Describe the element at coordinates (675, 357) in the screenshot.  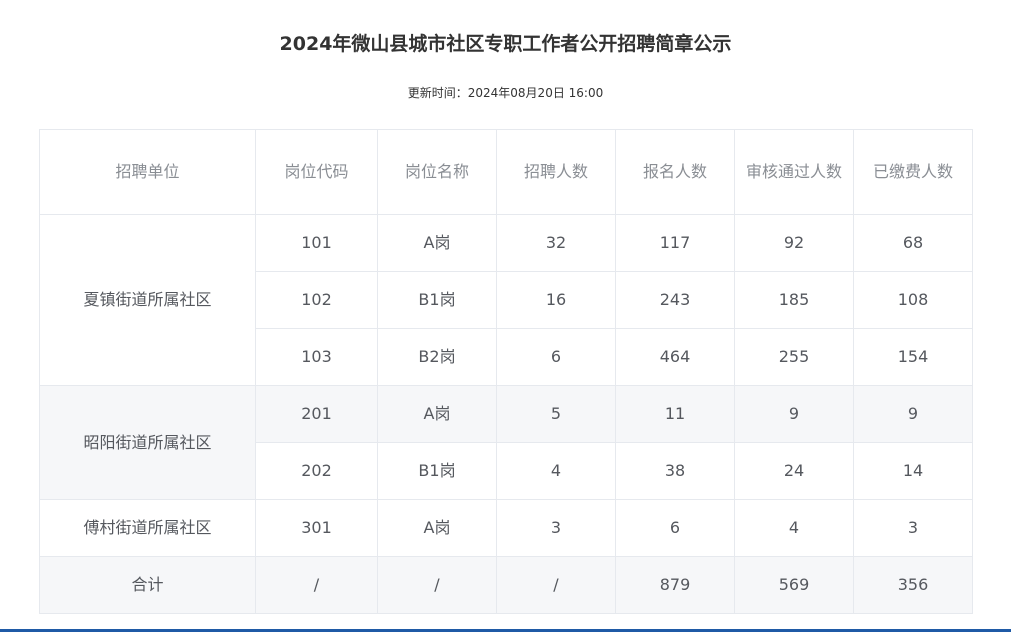
I see `applicants-cell: 464` at that location.